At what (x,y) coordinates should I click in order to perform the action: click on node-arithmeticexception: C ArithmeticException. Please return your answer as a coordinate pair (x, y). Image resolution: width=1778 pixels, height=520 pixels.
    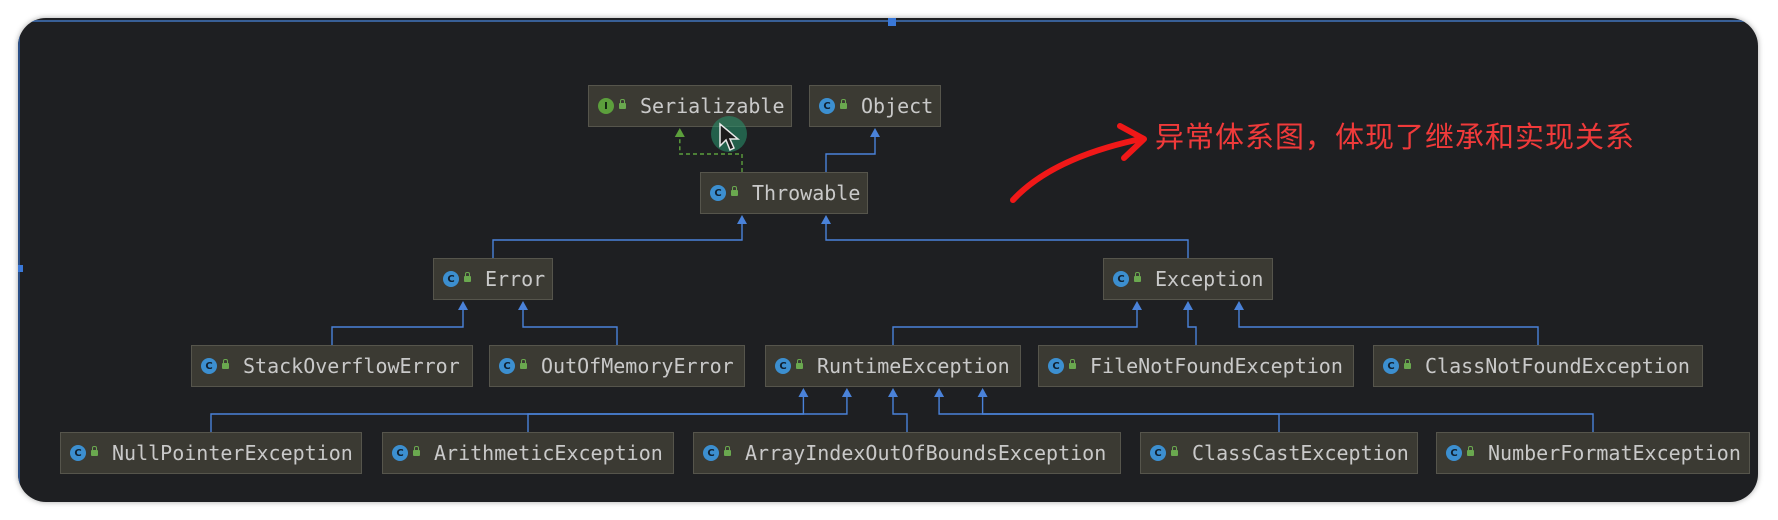
    Looking at the image, I should click on (528, 453).